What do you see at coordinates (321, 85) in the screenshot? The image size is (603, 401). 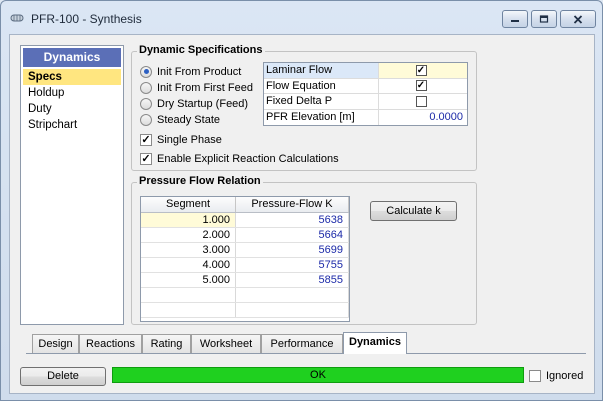 I see `property-name: Flow Equation` at bounding box center [321, 85].